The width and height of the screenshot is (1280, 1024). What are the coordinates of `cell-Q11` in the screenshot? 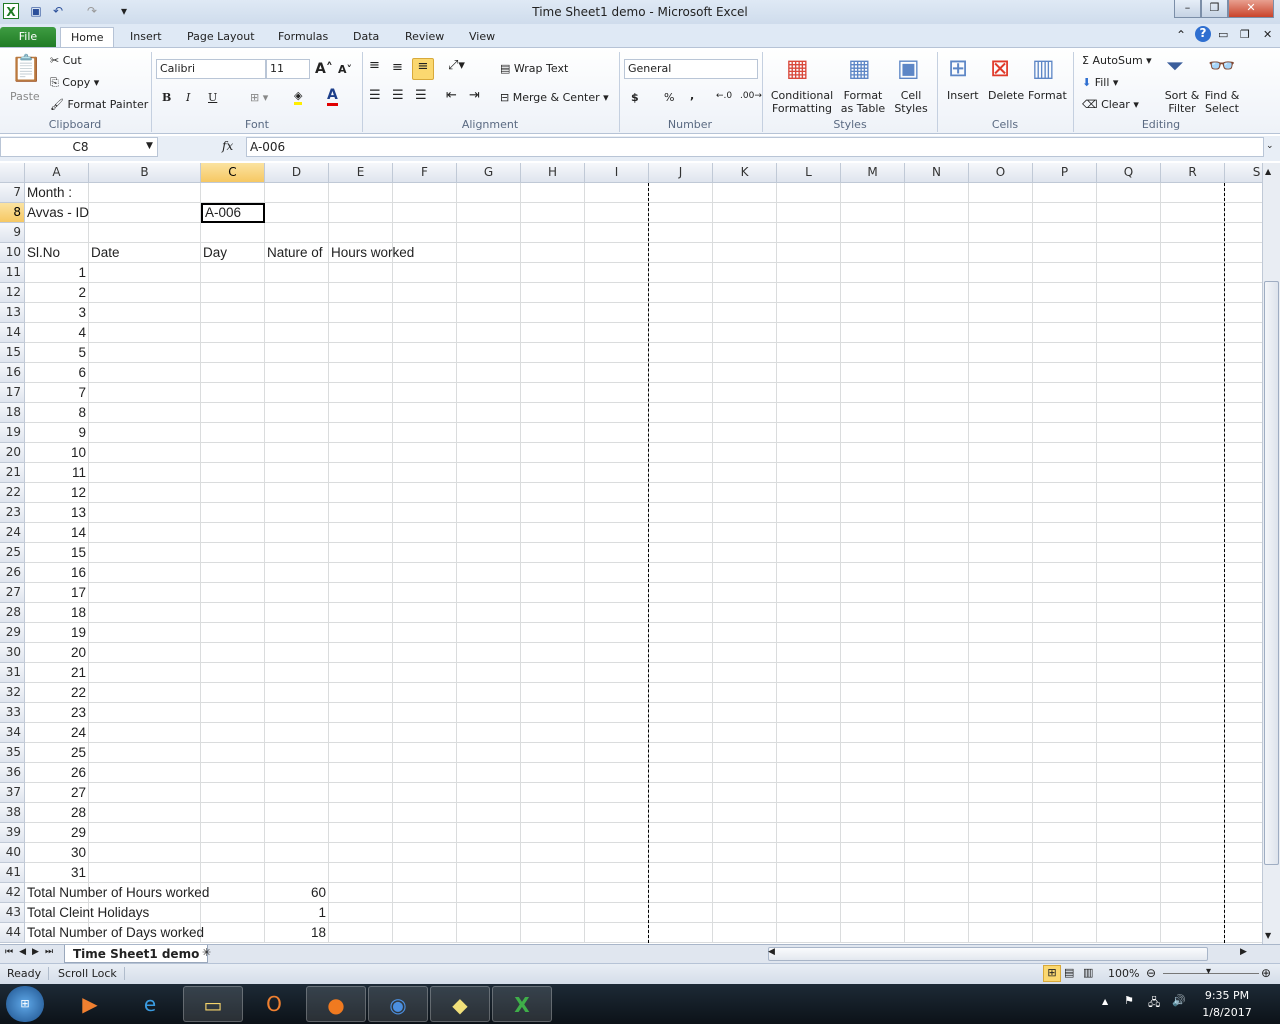 It's located at (1129, 273).